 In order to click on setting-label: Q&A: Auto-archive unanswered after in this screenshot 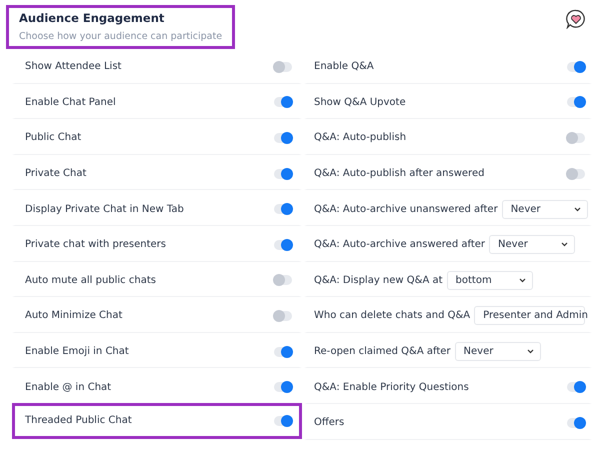, I will do `click(406, 209)`.